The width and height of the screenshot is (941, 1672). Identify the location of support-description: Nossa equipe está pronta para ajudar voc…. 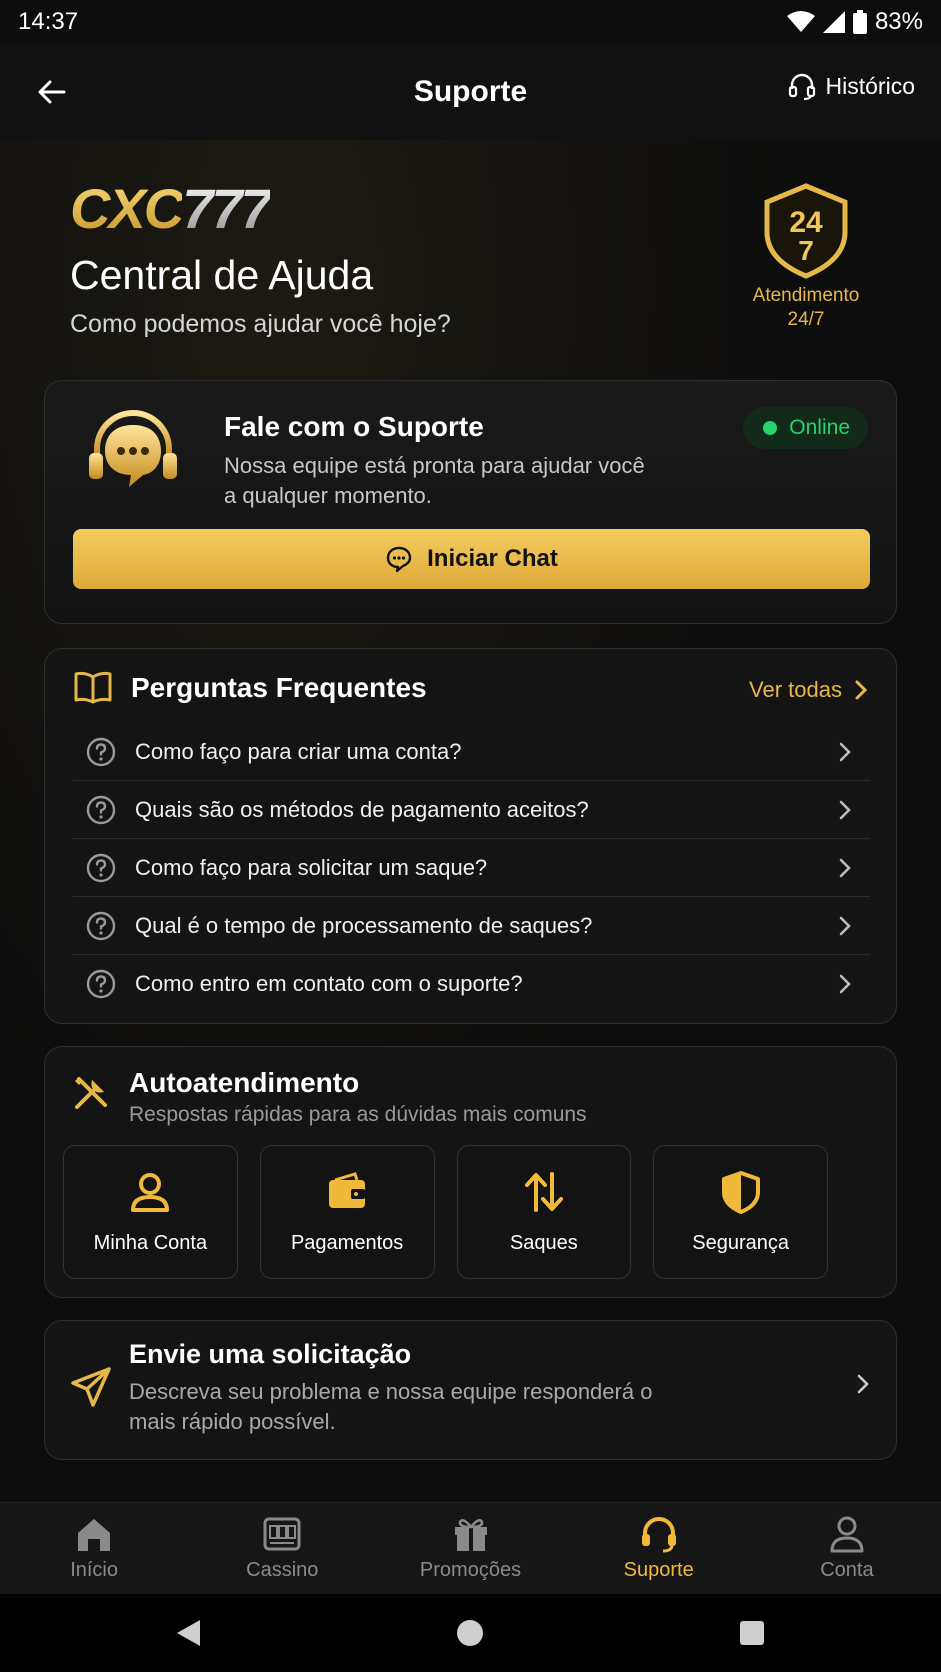
(434, 480).